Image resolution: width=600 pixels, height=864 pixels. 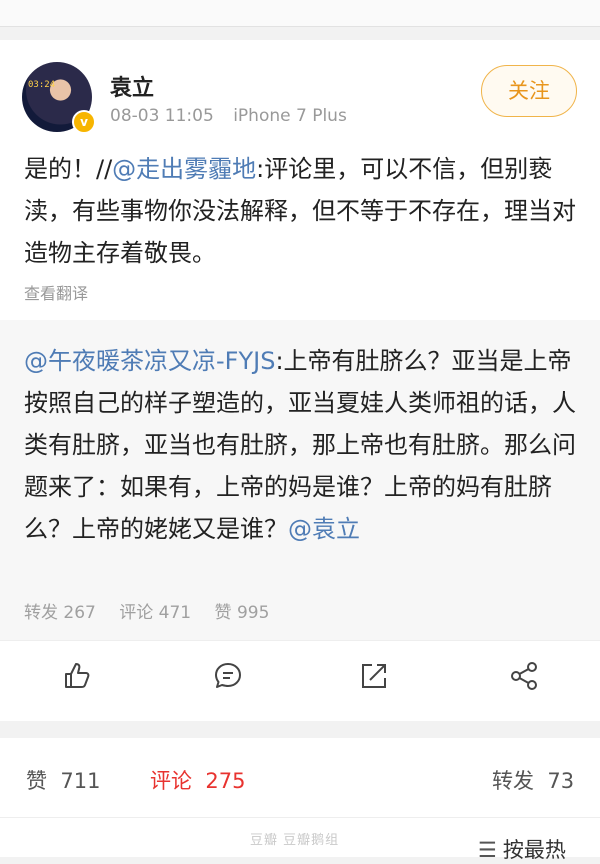 What do you see at coordinates (300, 817) in the screenshot?
I see `divider` at bounding box center [300, 817].